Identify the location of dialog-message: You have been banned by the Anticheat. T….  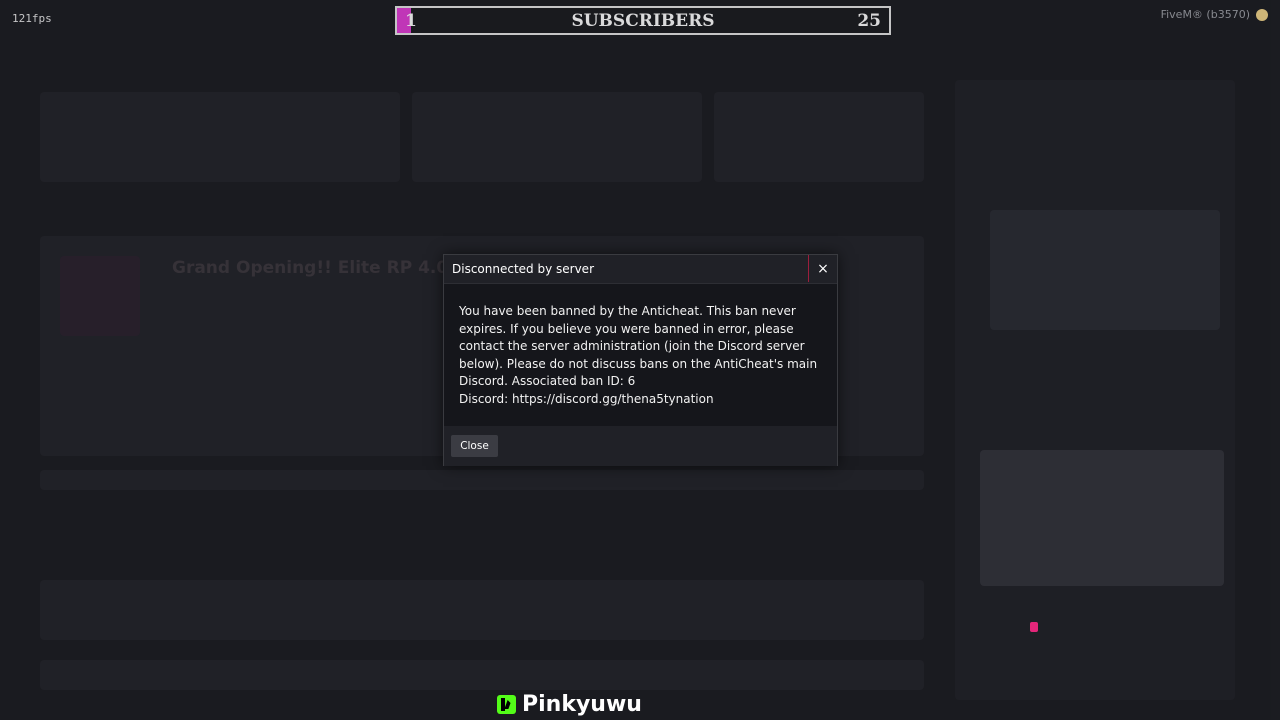
(638, 346).